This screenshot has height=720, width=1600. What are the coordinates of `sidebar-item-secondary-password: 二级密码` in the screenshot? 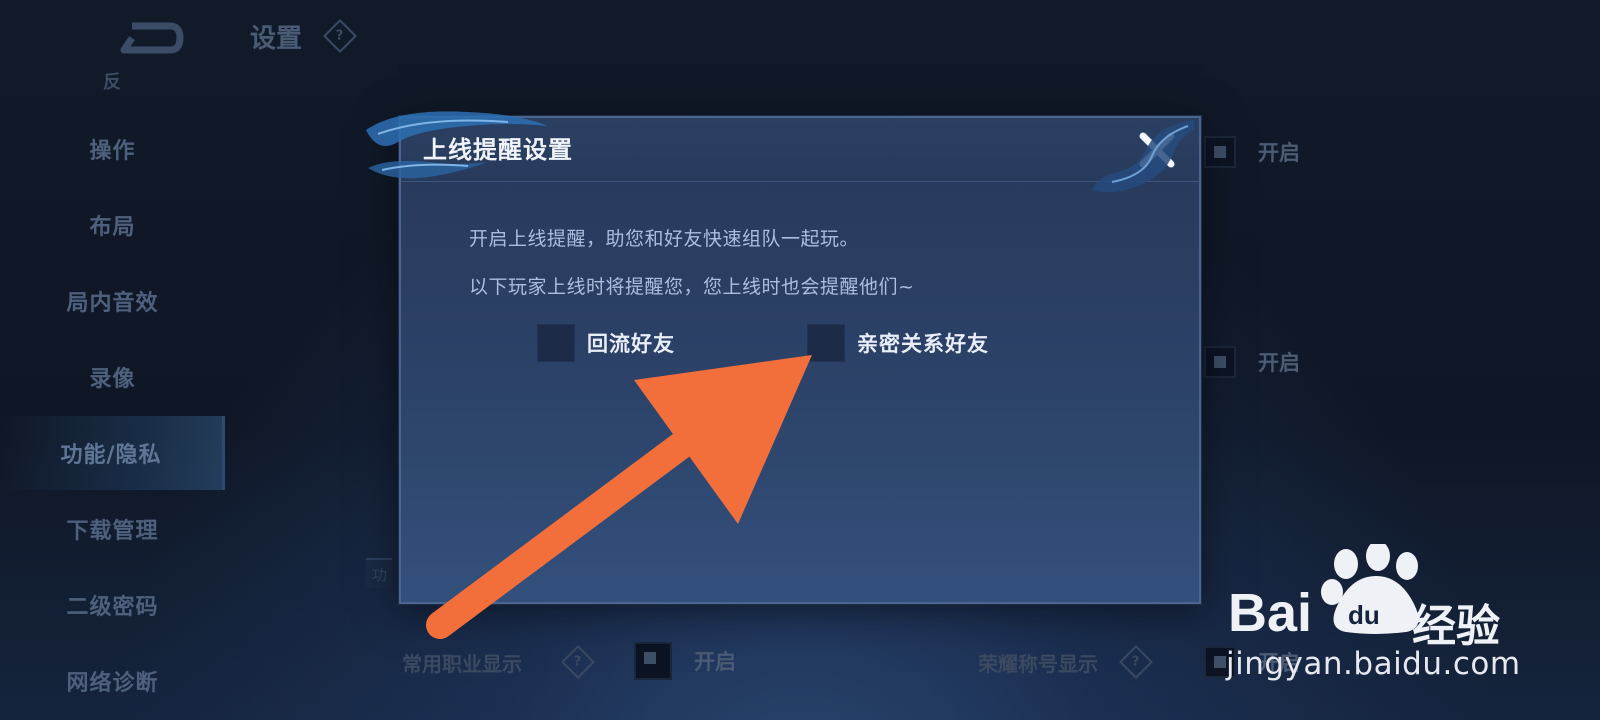 It's located at (112, 605).